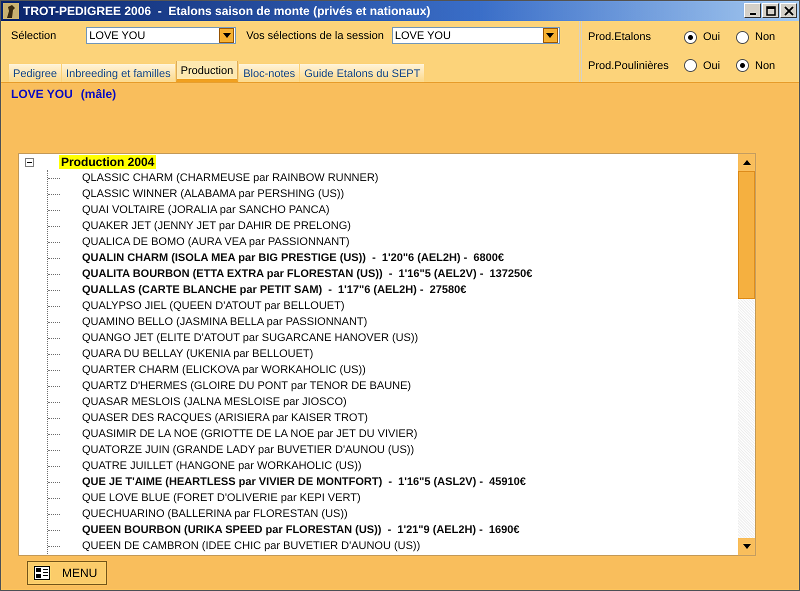  I want to click on scrollbar, so click(746, 354).